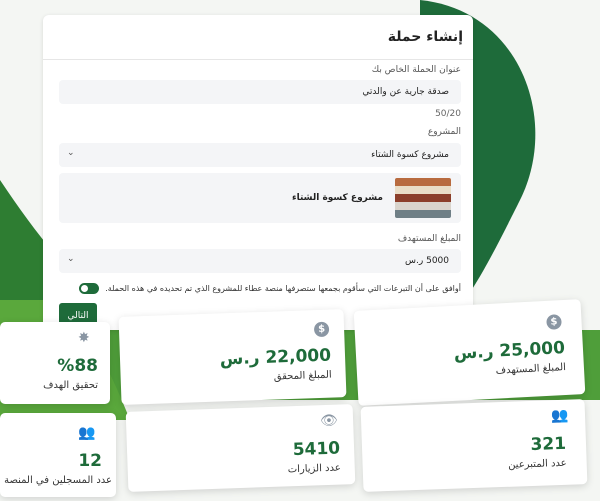 The image size is (600, 501). What do you see at coordinates (58, 455) in the screenshot?
I see `stat-card-registered: 👥 12 عدد المسجلين في المنصة` at bounding box center [58, 455].